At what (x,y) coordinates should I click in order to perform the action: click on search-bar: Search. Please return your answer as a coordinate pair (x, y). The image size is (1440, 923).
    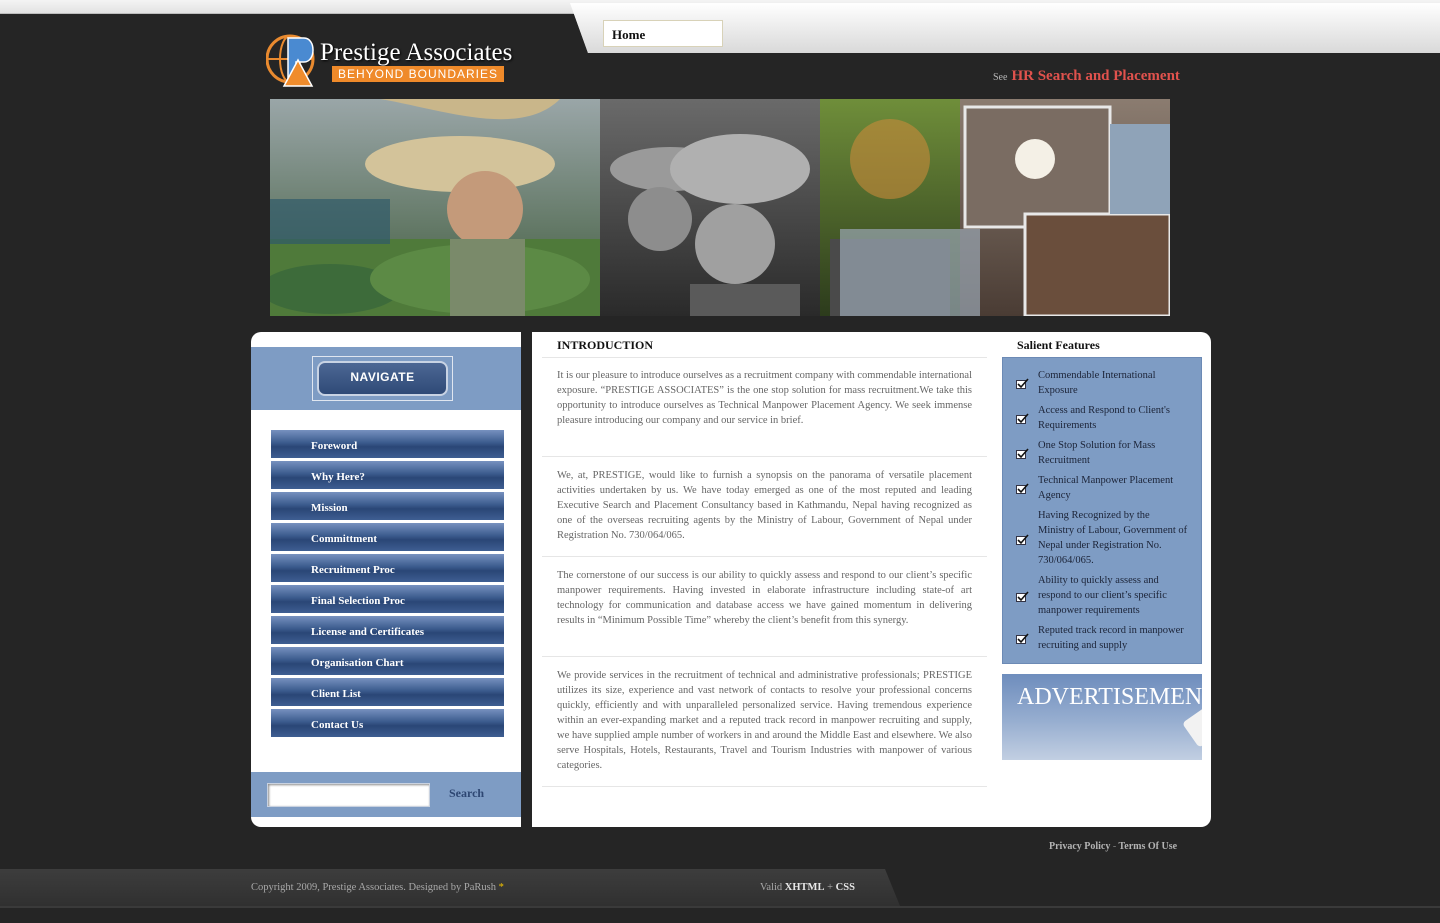
    Looking at the image, I should click on (386, 794).